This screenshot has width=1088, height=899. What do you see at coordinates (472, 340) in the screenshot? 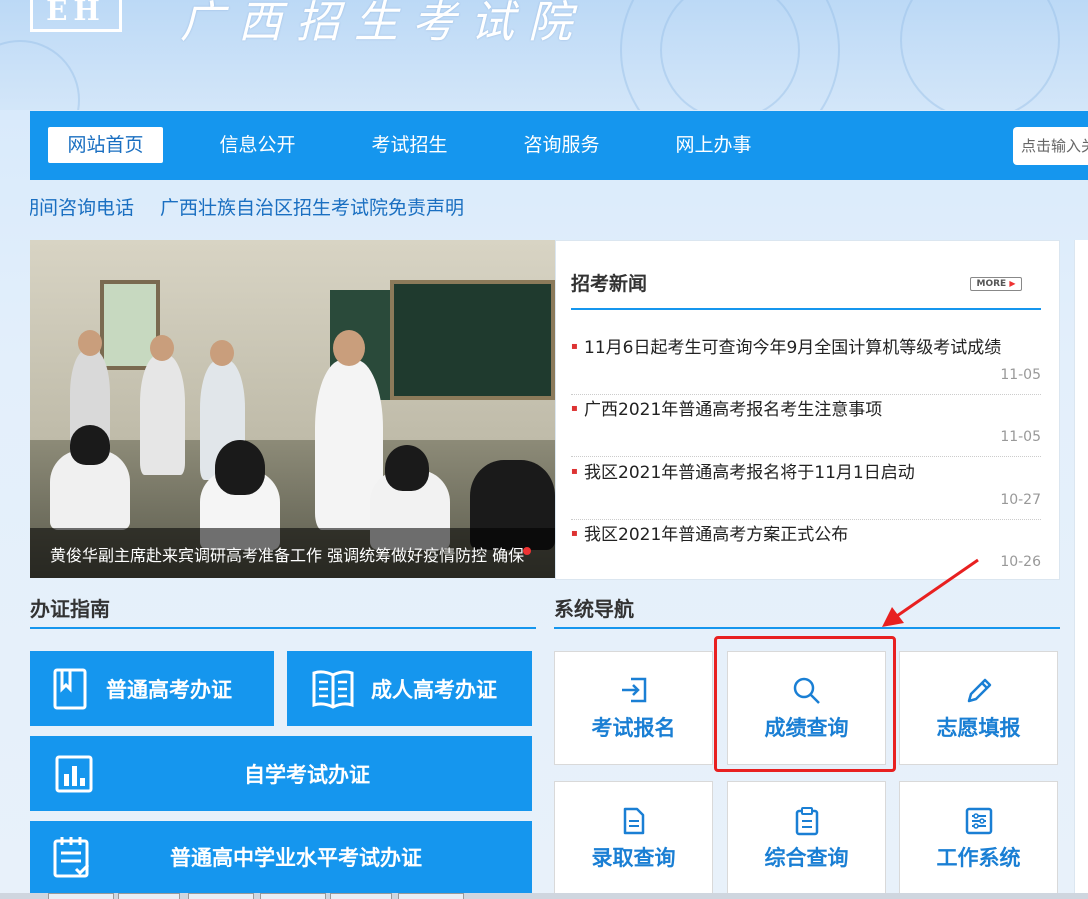
I see `photo-board` at bounding box center [472, 340].